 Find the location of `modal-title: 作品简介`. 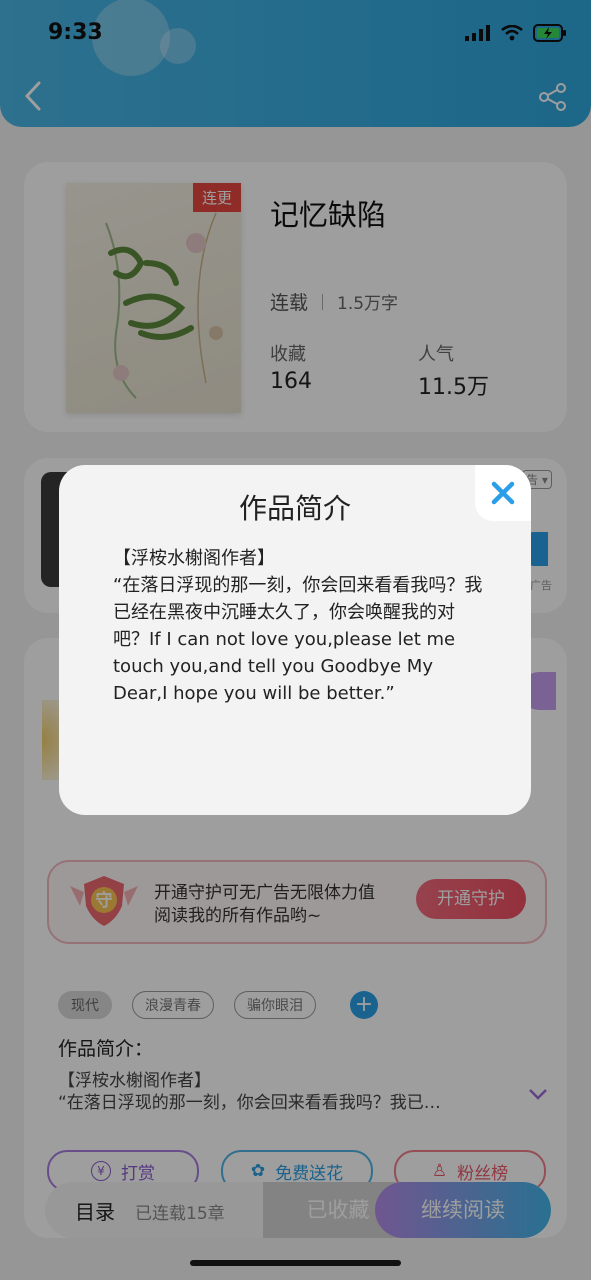

modal-title: 作品简介 is located at coordinates (294, 508).